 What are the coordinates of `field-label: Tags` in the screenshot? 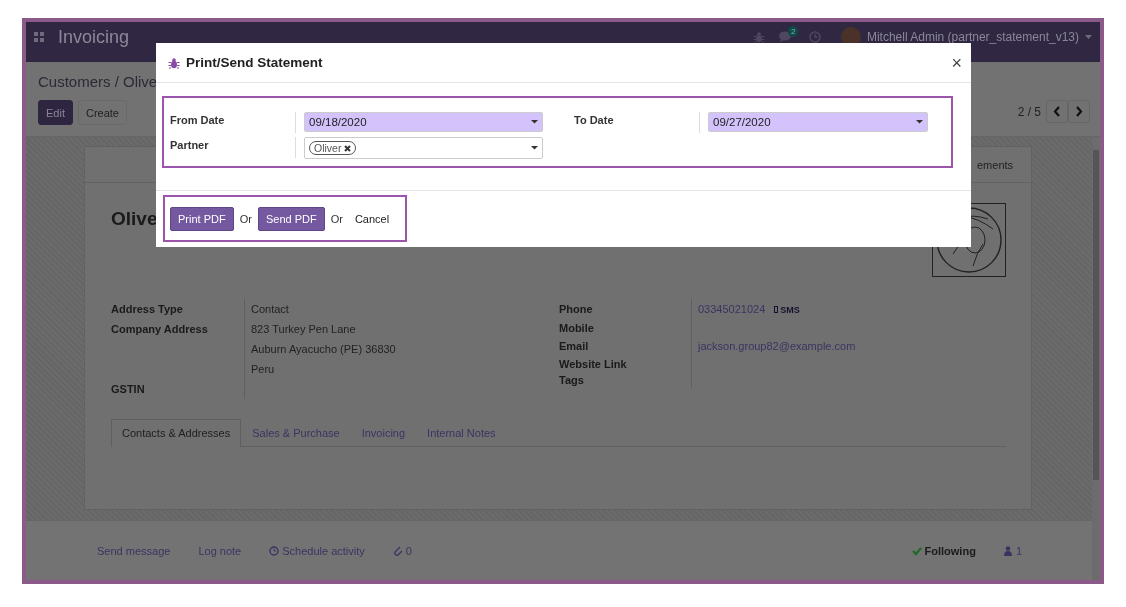 It's located at (572, 380).